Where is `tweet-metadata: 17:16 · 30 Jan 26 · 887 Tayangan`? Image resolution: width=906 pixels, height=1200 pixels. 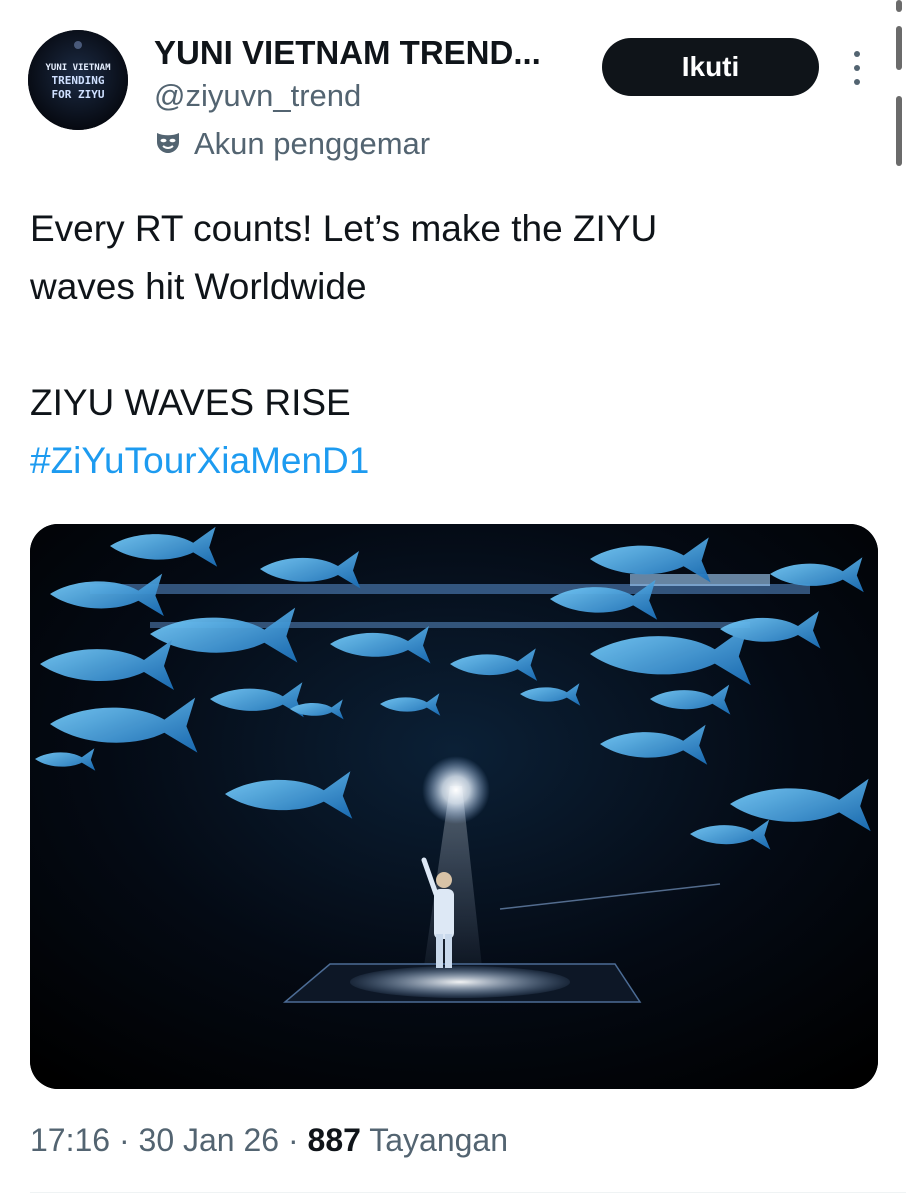 tweet-metadata: 17:16 · 30 Jan 26 · 887 Tayangan is located at coordinates (269, 1140).